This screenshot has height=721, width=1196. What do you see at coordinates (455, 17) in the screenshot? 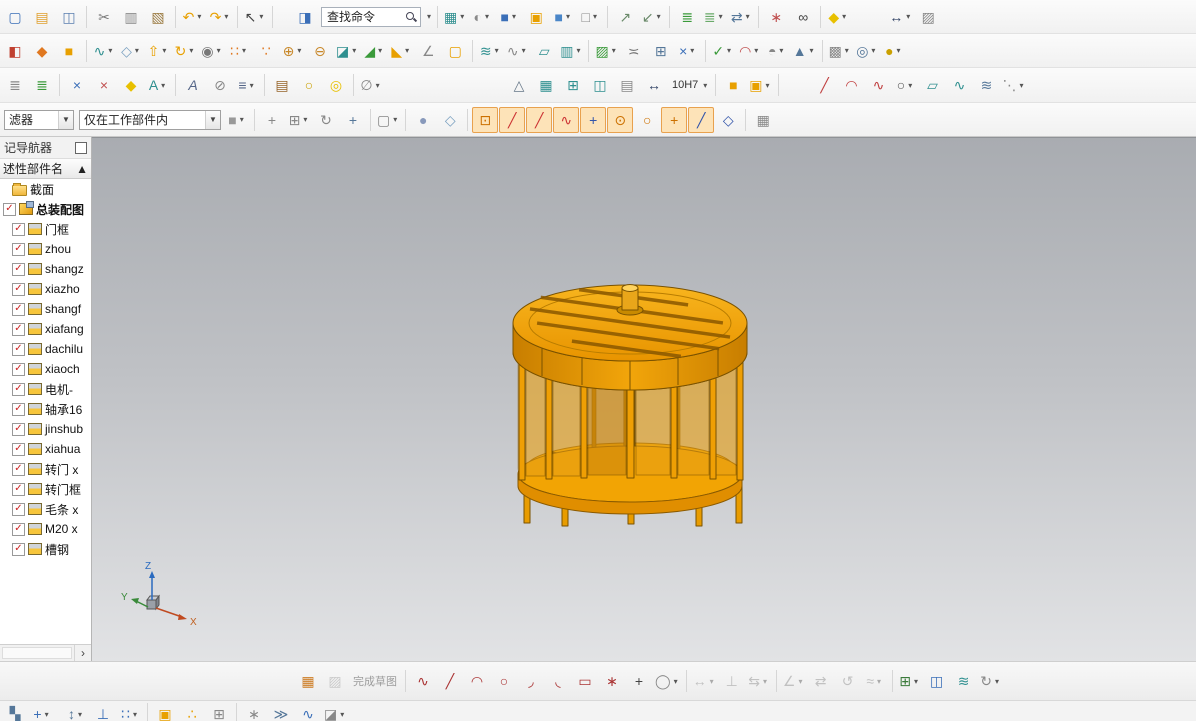
I see `window-layout-icon: ▦ ▾` at bounding box center [455, 17].